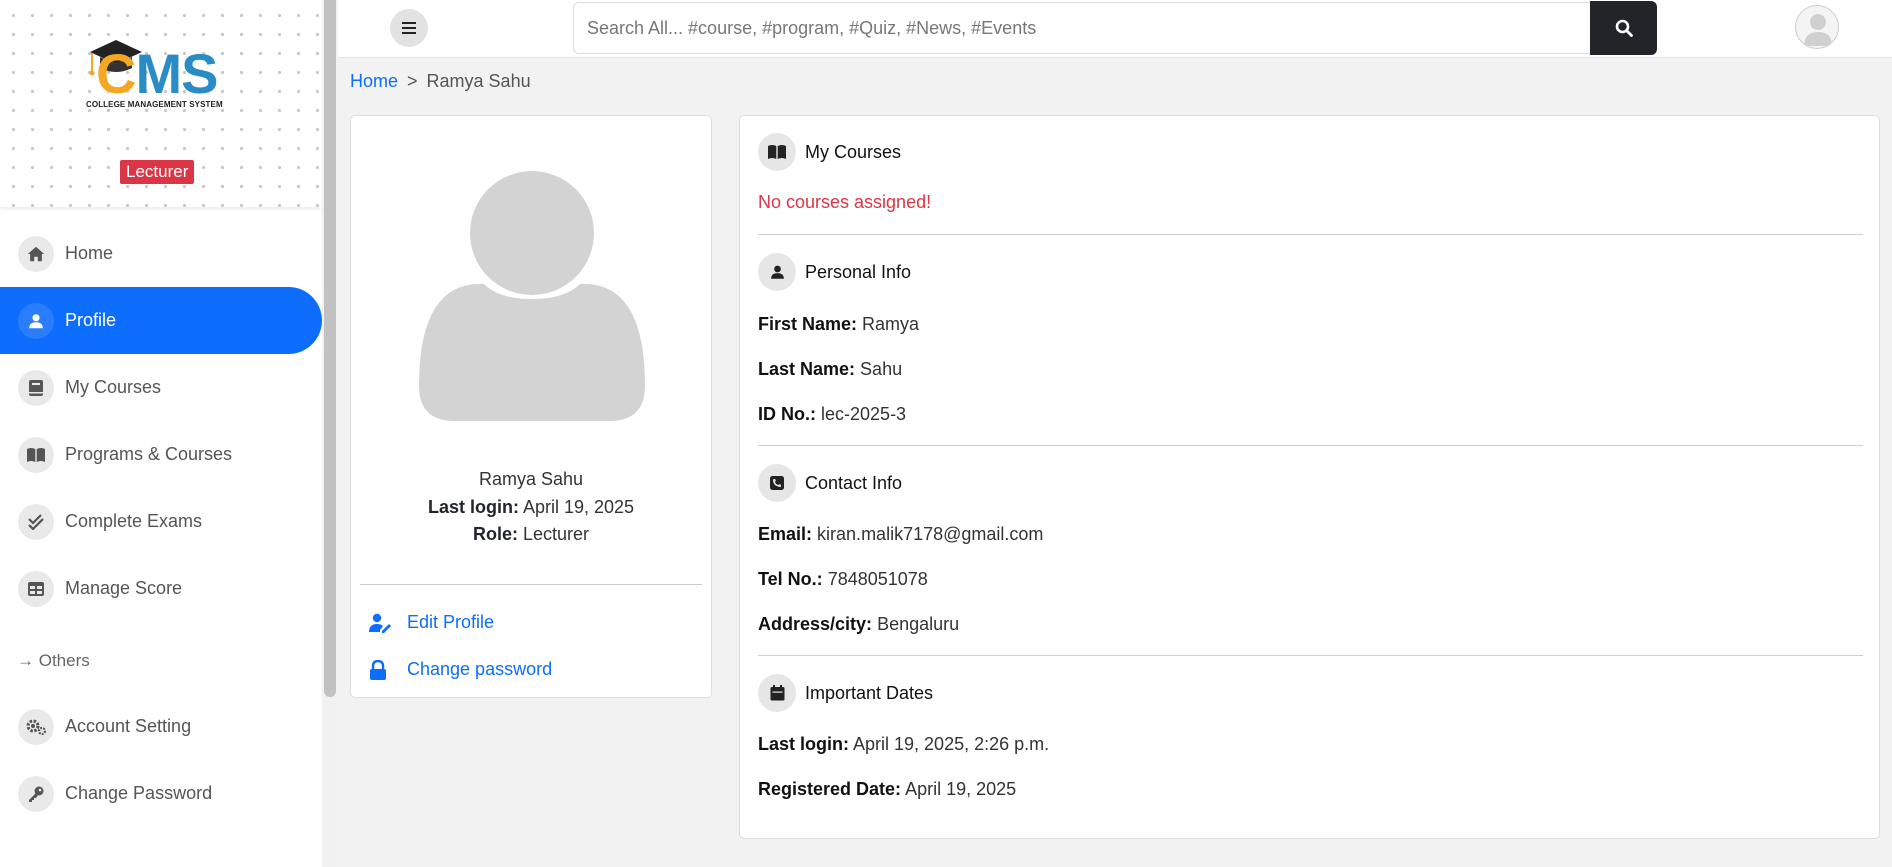  I want to click on registered-date-row: Registered Date: April 19, 2025, so click(887, 789).